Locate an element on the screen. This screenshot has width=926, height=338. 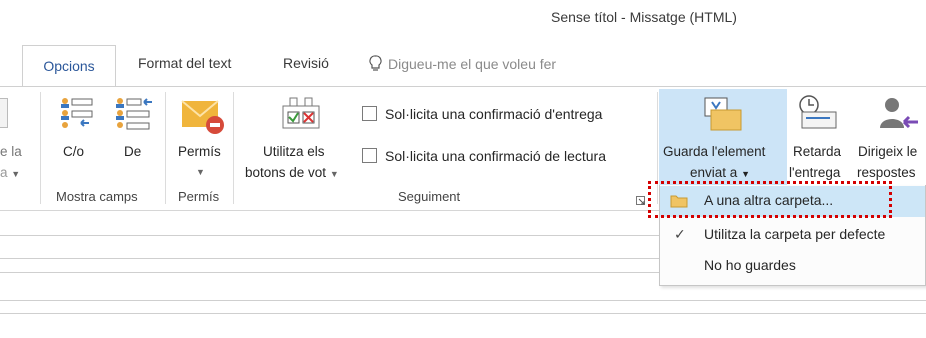
delivery-receipt-checkbox: Sol·licita una confirmació d'entrega is located at coordinates (482, 114).